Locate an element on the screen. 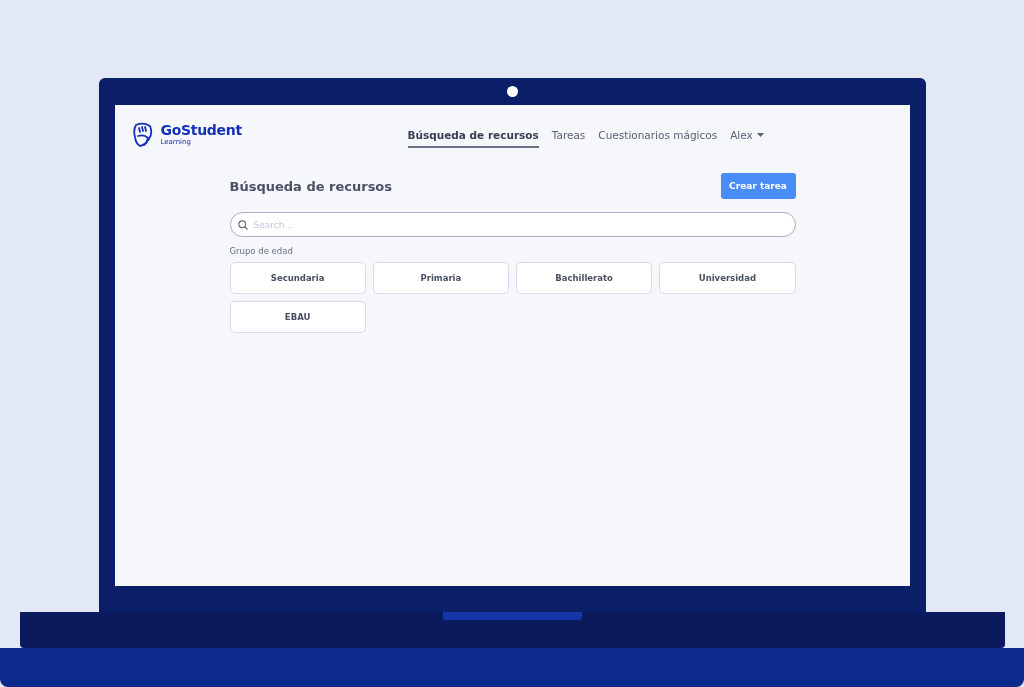 Image resolution: width=1024 pixels, height=687 pixels. nav-tab: Tareas is located at coordinates (568, 135).